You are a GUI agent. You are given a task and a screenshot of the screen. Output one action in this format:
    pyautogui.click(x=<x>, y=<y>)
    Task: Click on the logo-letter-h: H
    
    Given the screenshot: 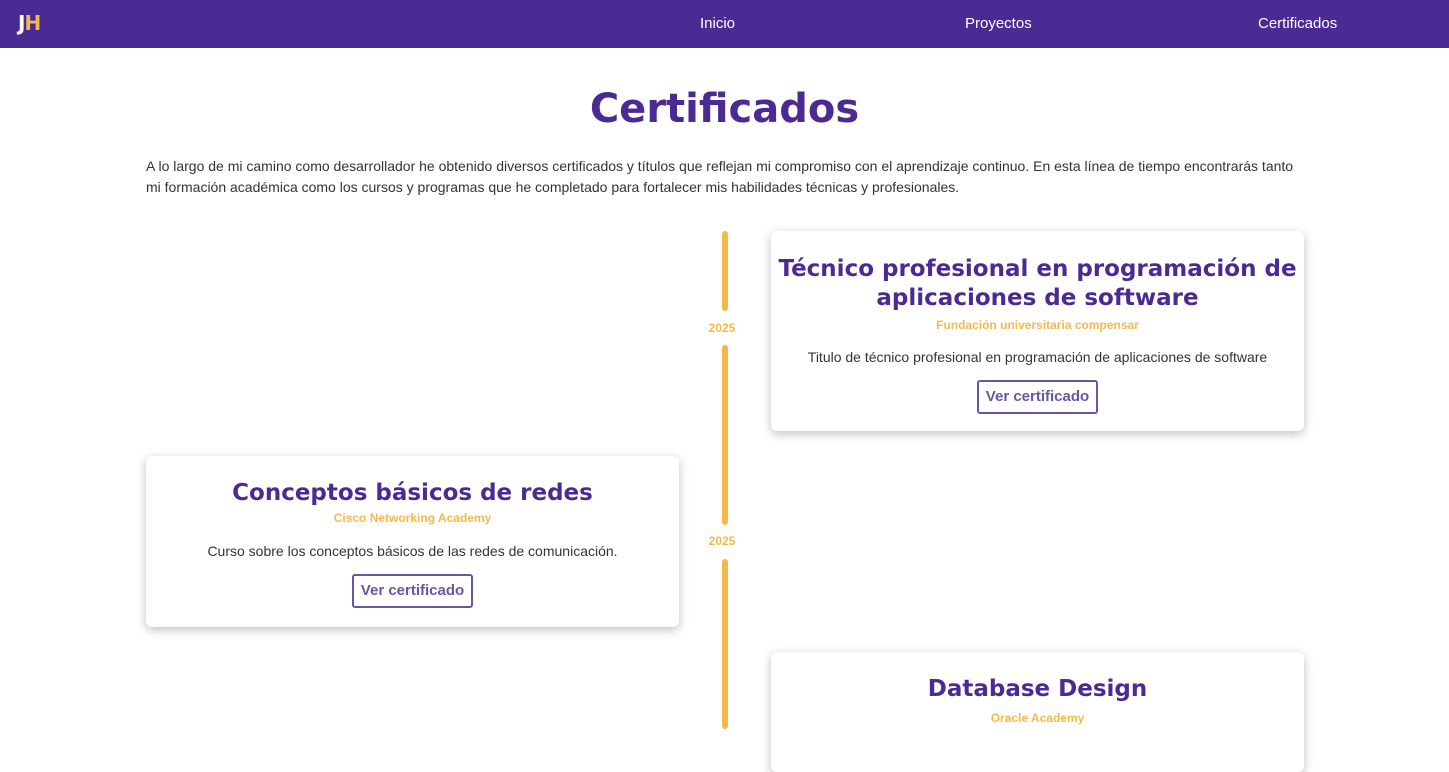 What is the action you would take?
    pyautogui.click(x=32, y=23)
    